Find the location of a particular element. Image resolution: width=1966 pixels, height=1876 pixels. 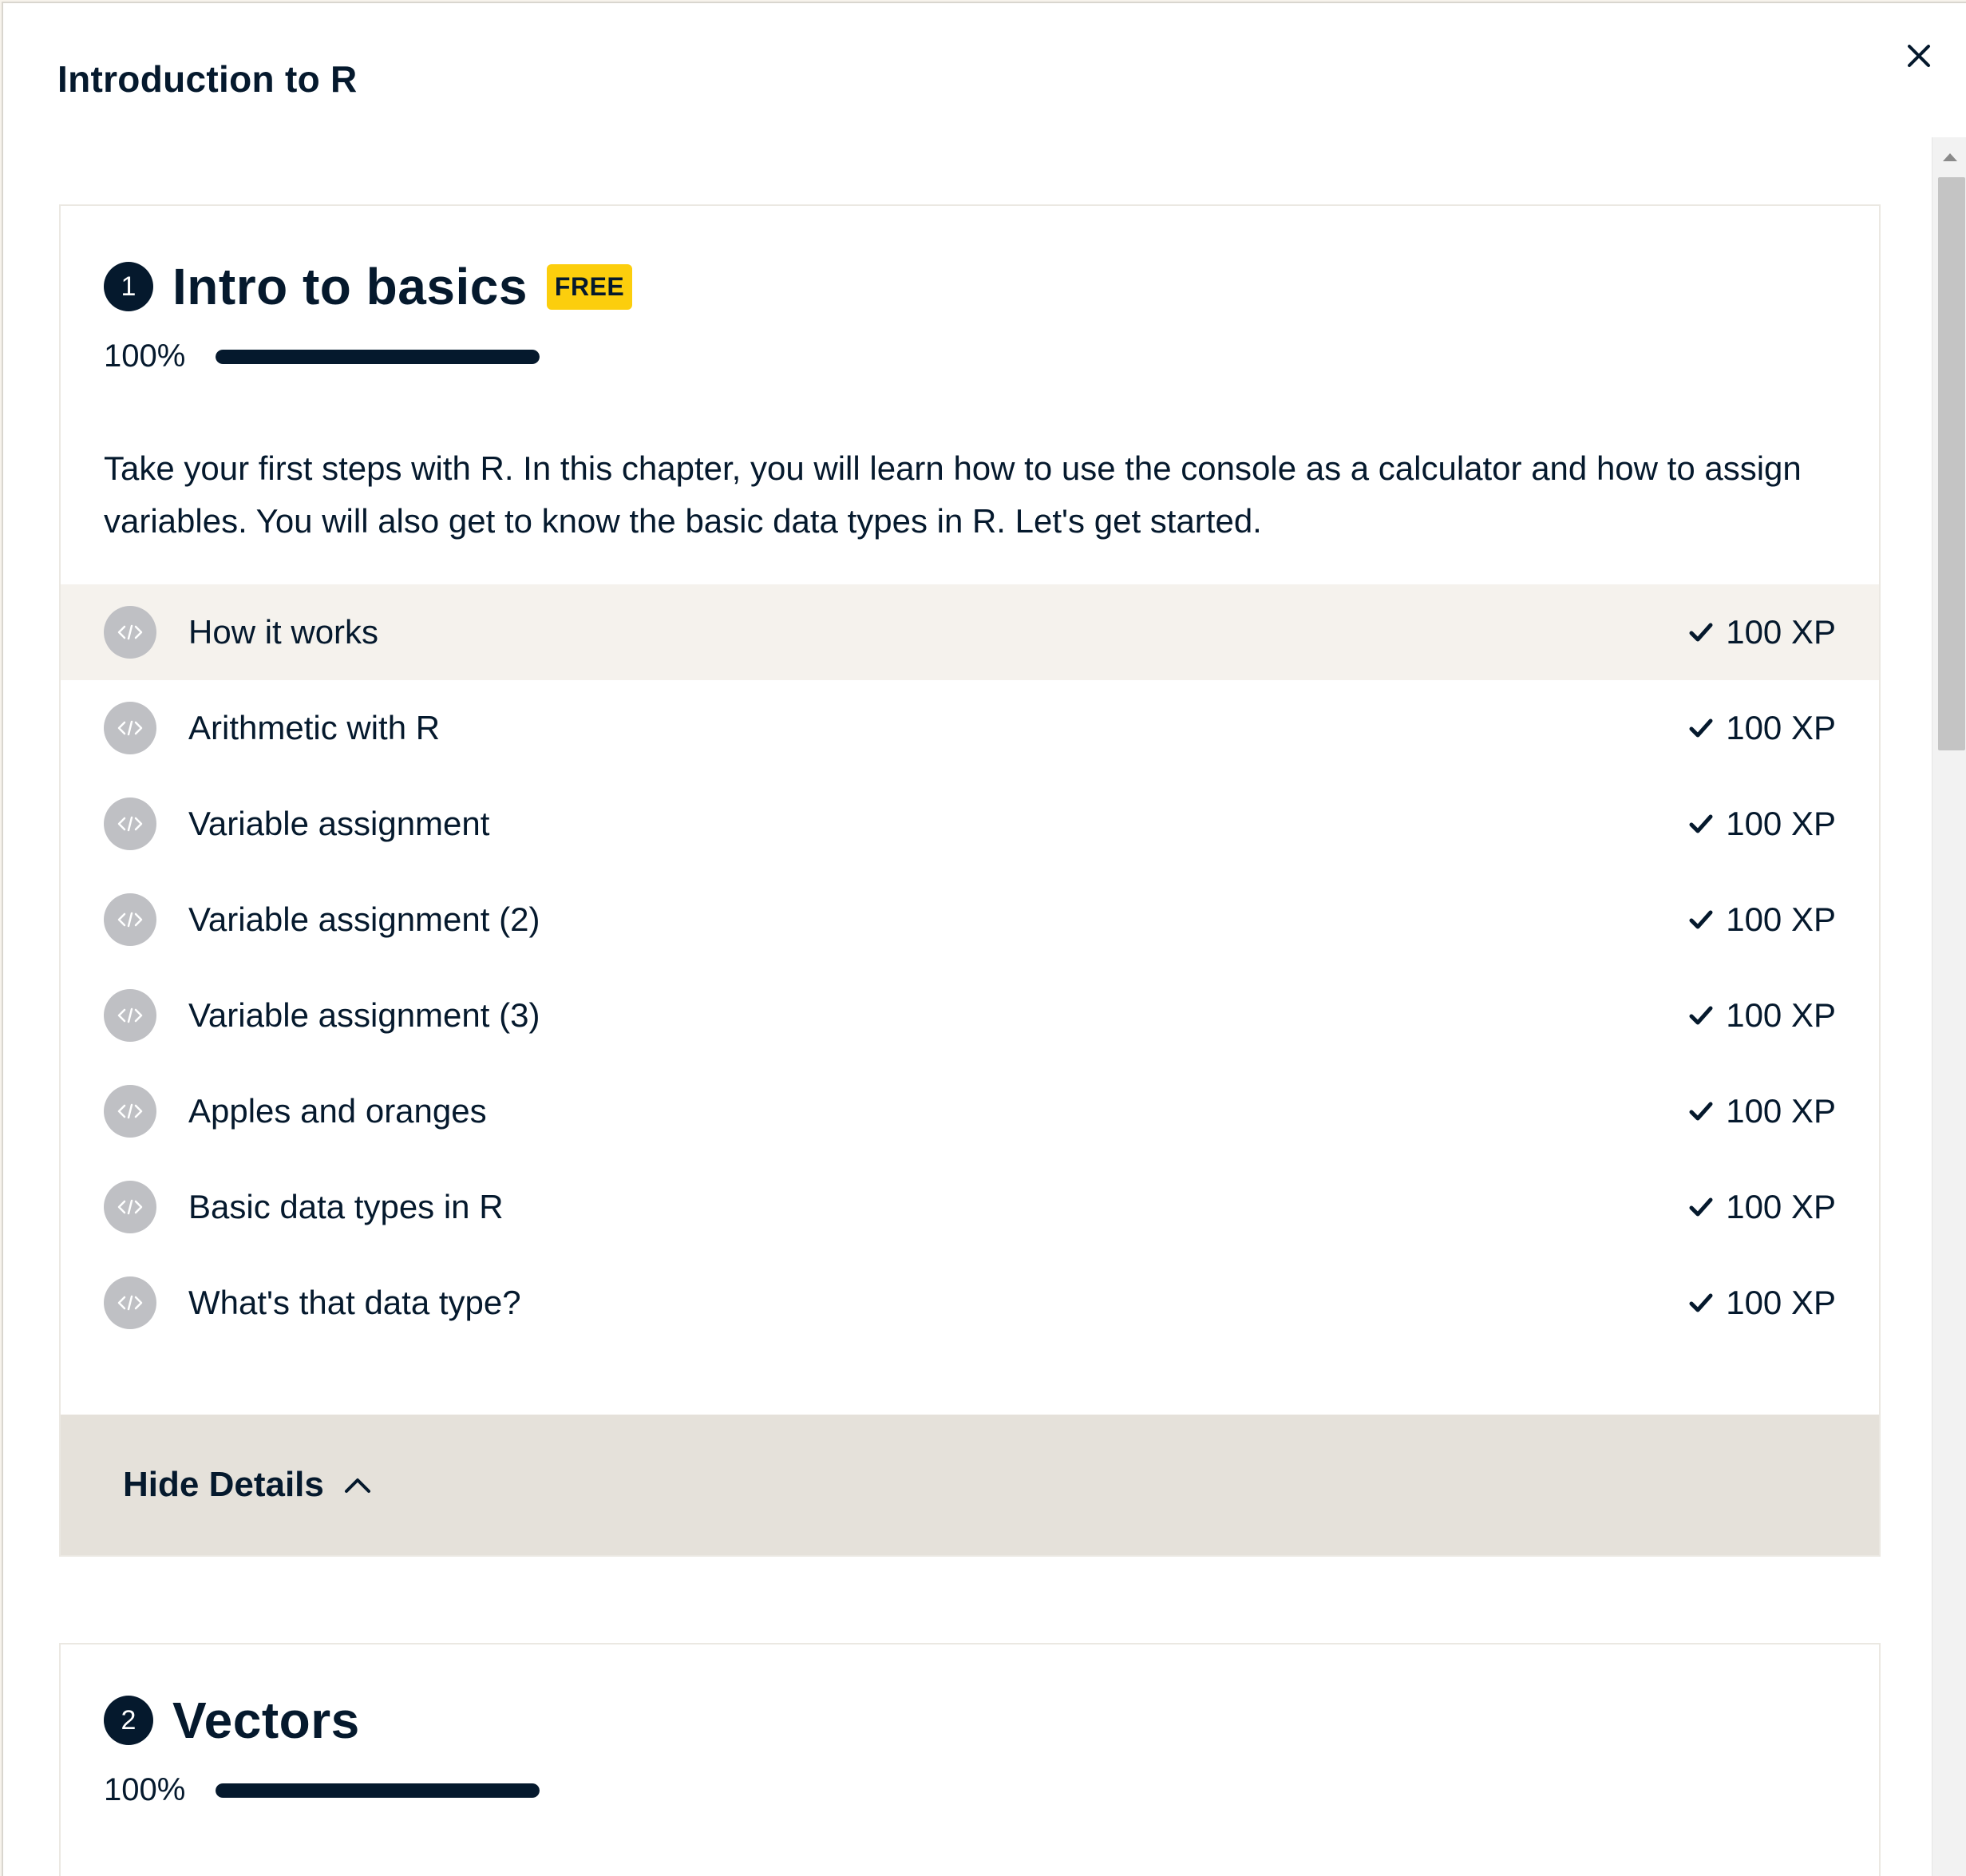

close-button is located at coordinates (1919, 56).